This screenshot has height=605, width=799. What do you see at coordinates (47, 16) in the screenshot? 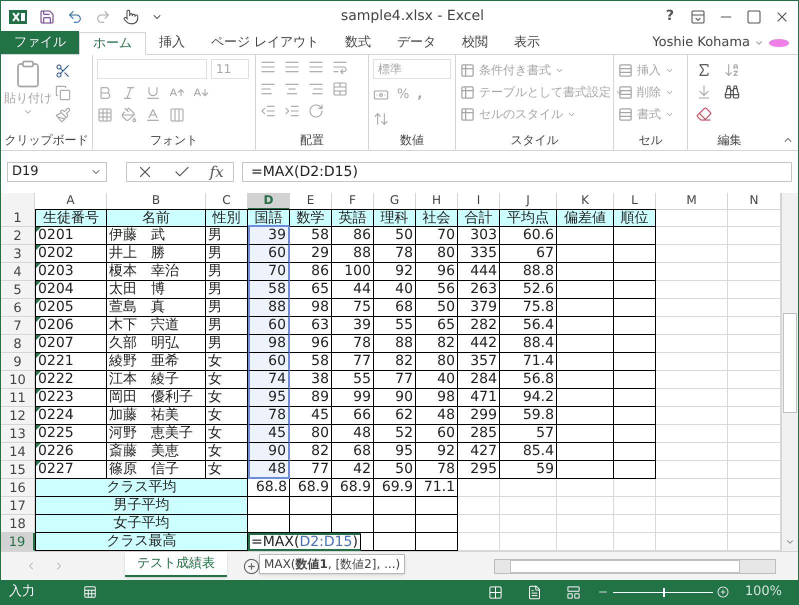
I see `save-icon` at bounding box center [47, 16].